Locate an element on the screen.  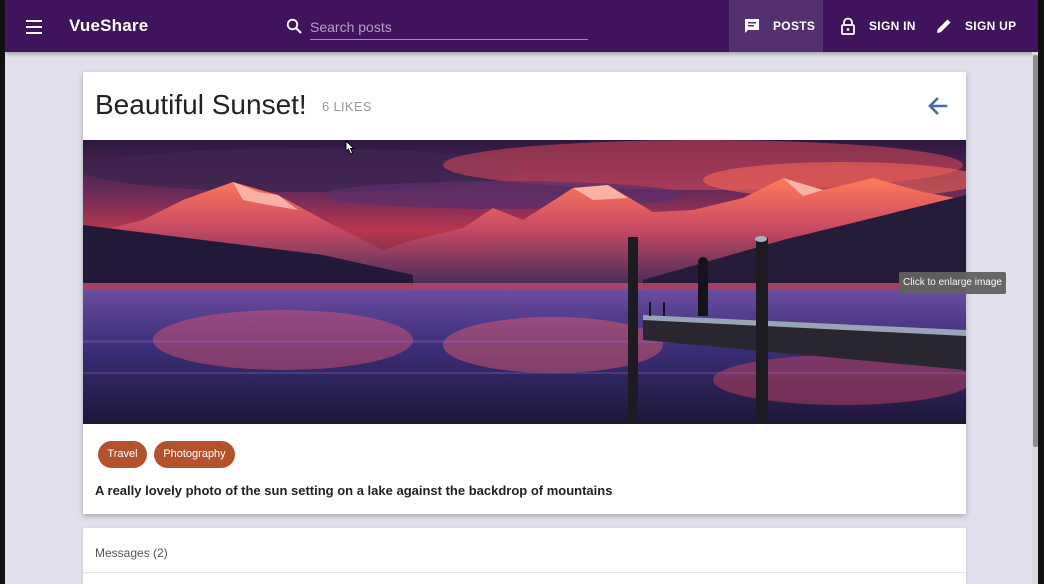
nav-posts-button: POSTS is located at coordinates (776, 26).